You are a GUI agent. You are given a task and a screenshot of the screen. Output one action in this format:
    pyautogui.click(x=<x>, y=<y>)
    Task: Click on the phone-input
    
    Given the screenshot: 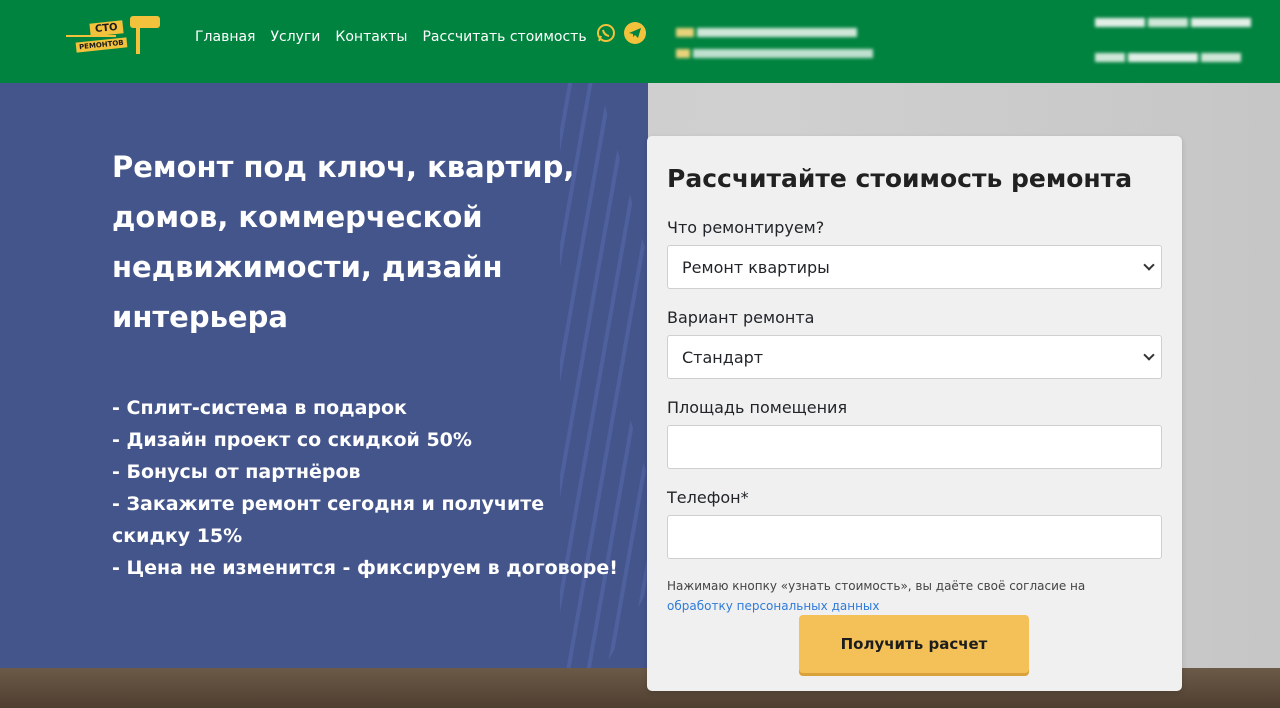 What is the action you would take?
    pyautogui.click(x=914, y=537)
    